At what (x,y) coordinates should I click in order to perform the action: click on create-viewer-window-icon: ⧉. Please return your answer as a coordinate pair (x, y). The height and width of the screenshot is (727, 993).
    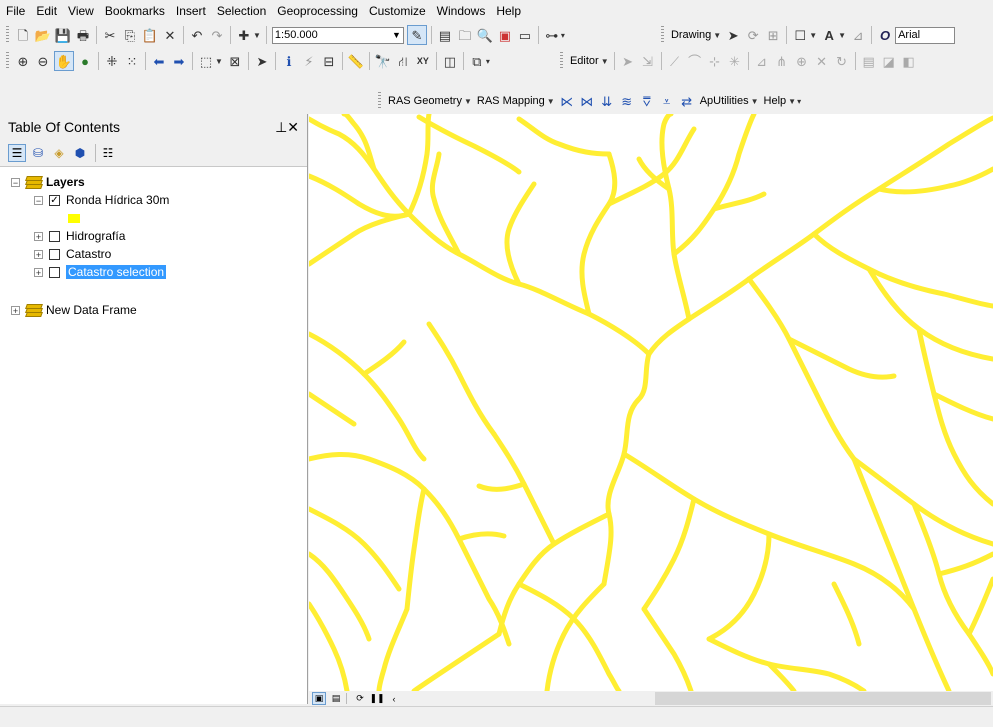
    Looking at the image, I should click on (477, 61).